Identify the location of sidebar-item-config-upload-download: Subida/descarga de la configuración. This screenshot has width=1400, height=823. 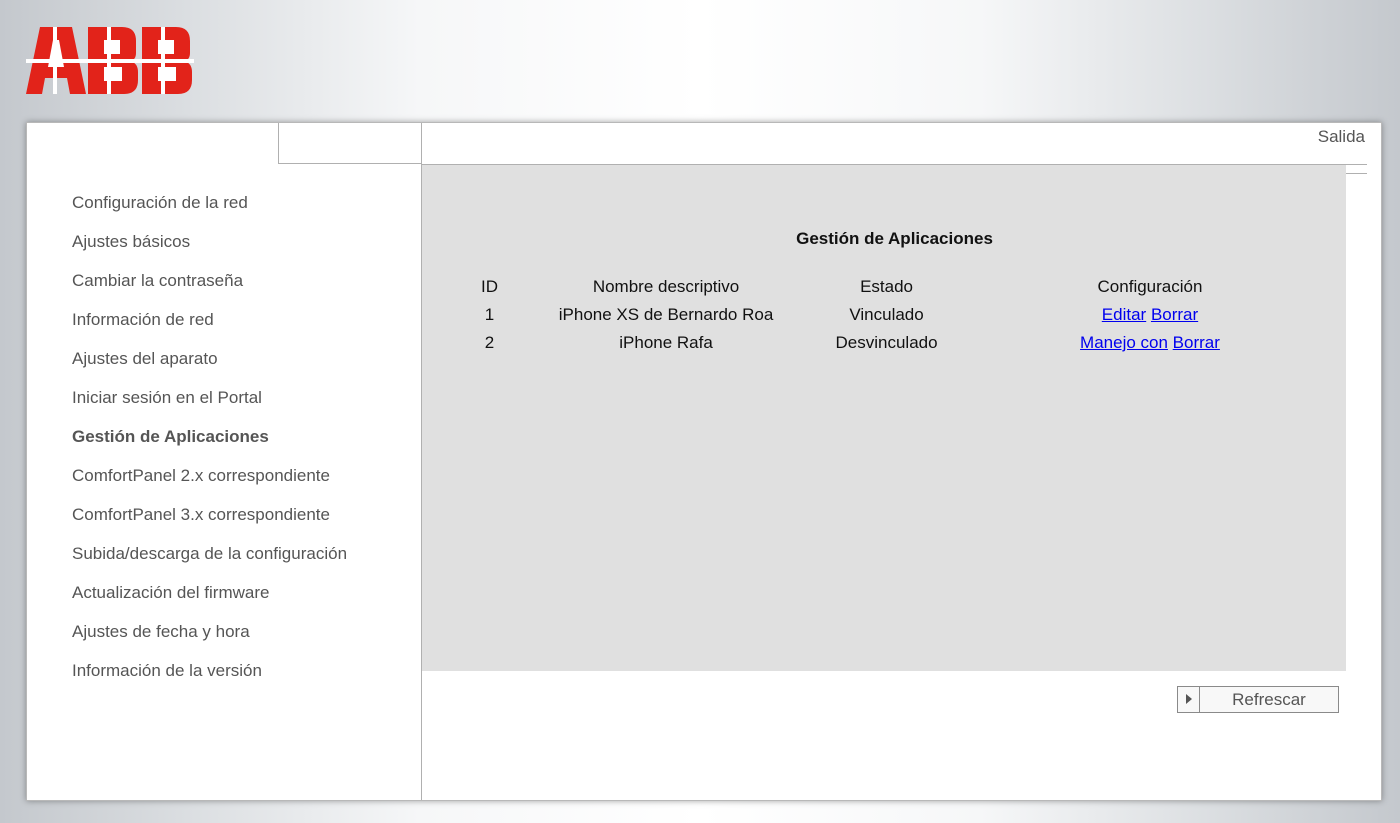
(209, 560).